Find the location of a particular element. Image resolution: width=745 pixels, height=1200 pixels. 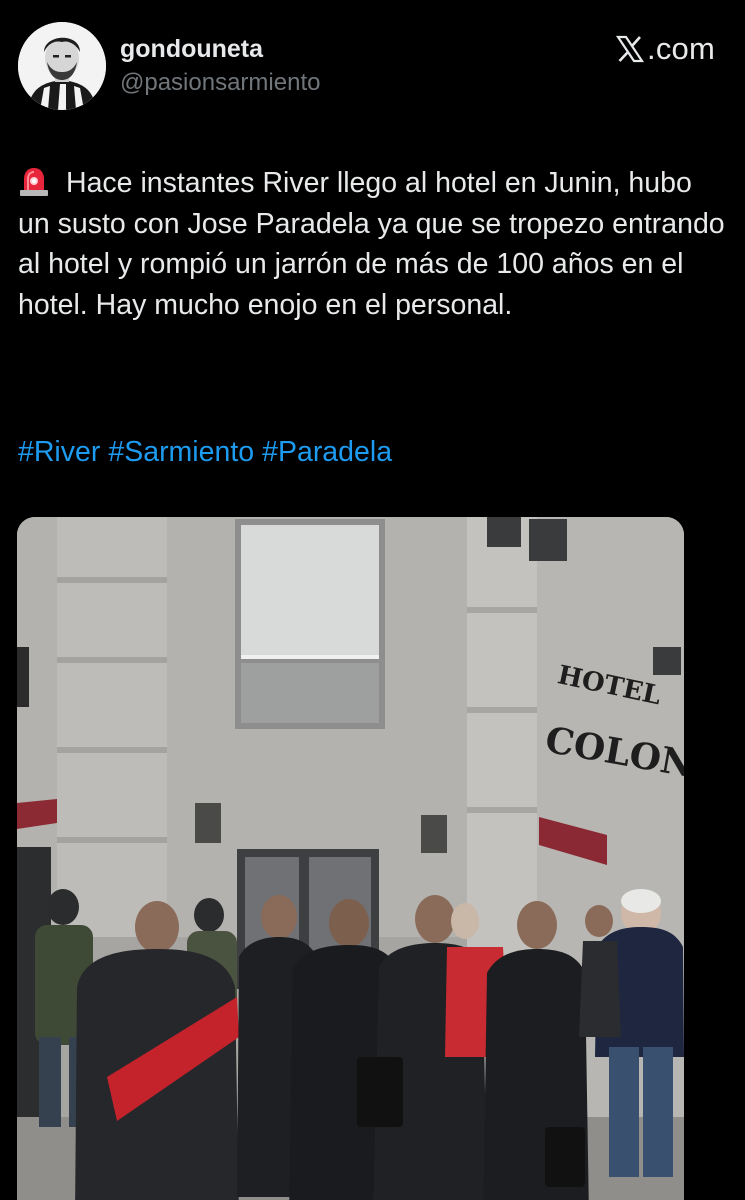

police-siren-icon is located at coordinates (34, 182).